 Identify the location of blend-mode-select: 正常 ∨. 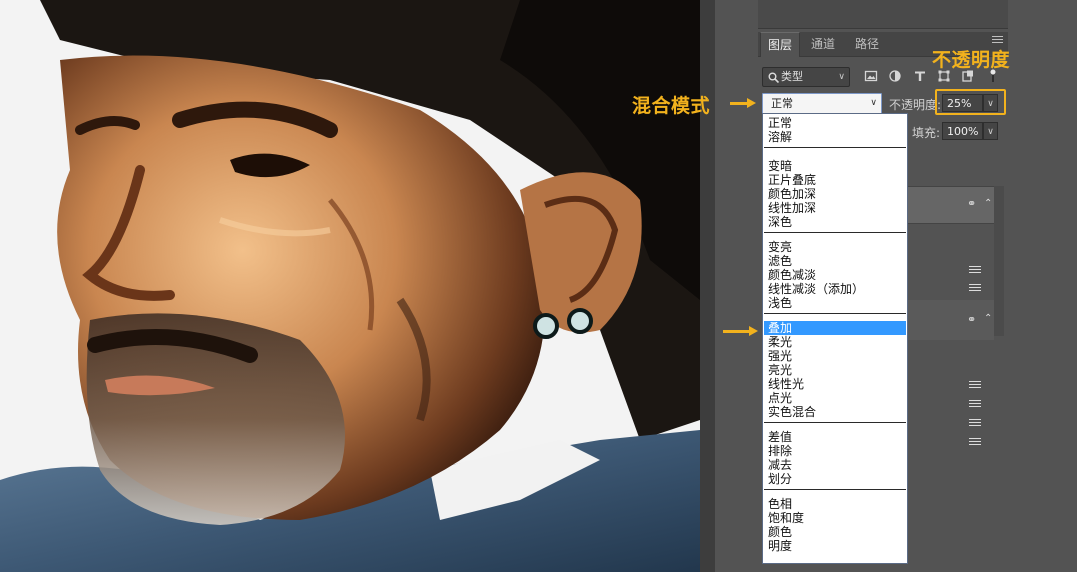
(822, 103).